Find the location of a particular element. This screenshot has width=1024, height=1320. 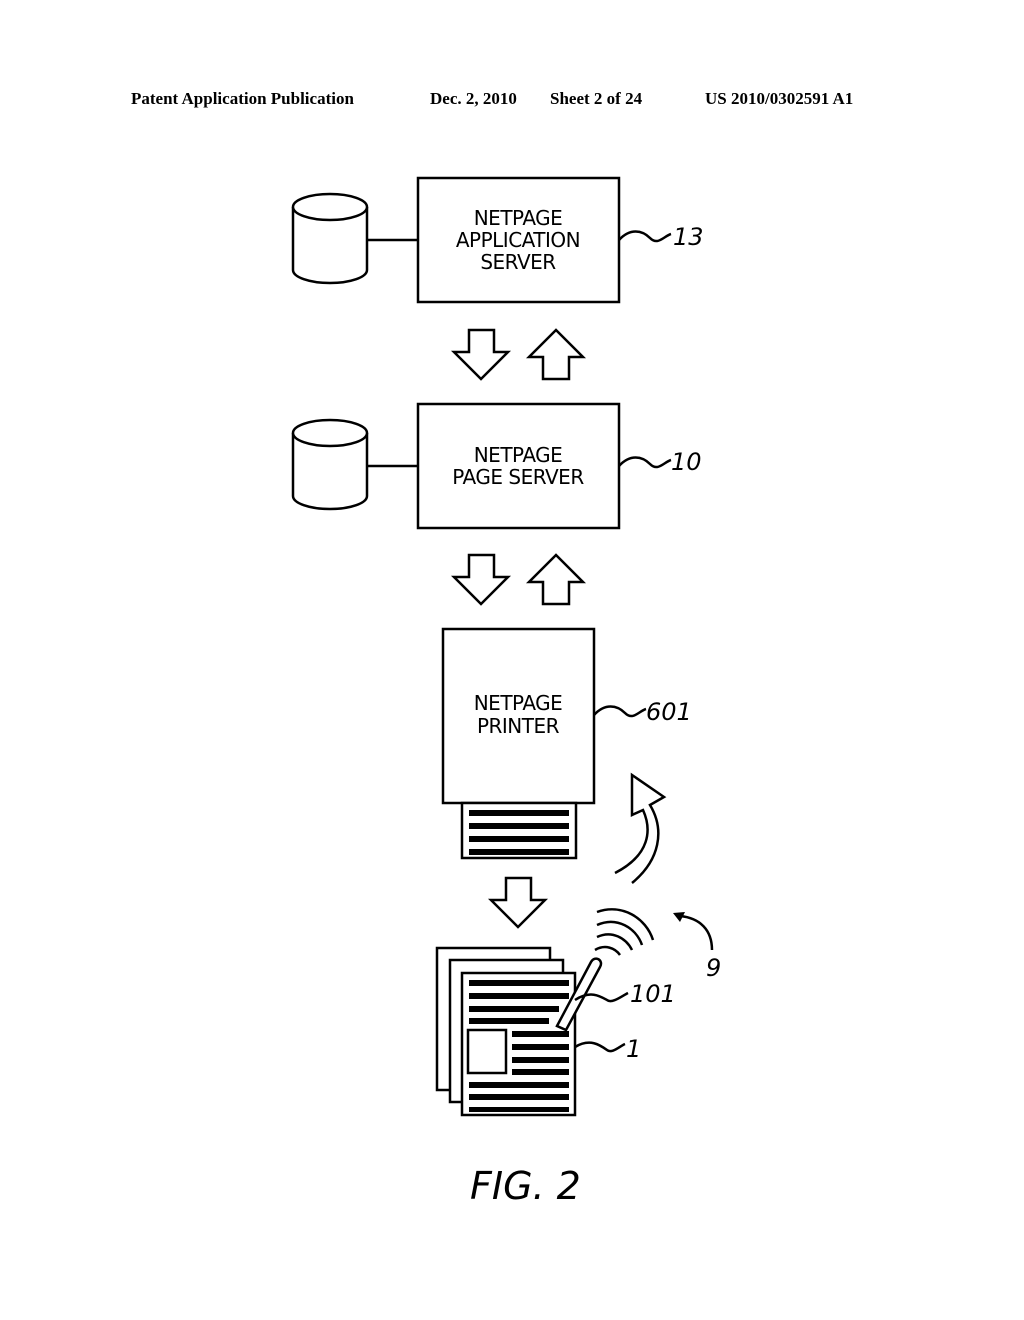

node-app-line-2: APPLICATION is located at coordinates (518, 240).